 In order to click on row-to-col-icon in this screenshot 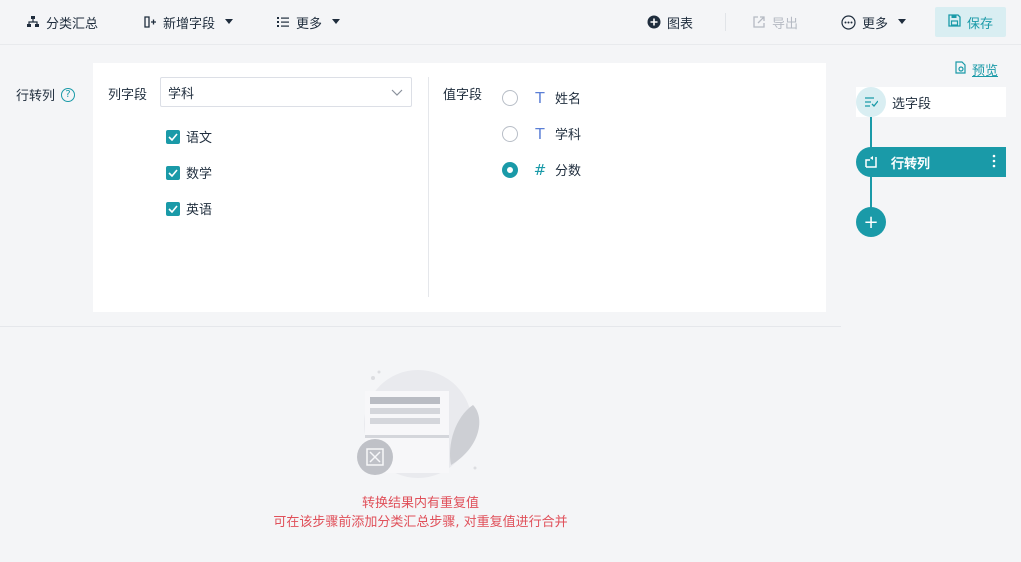, I will do `click(871, 162)`.